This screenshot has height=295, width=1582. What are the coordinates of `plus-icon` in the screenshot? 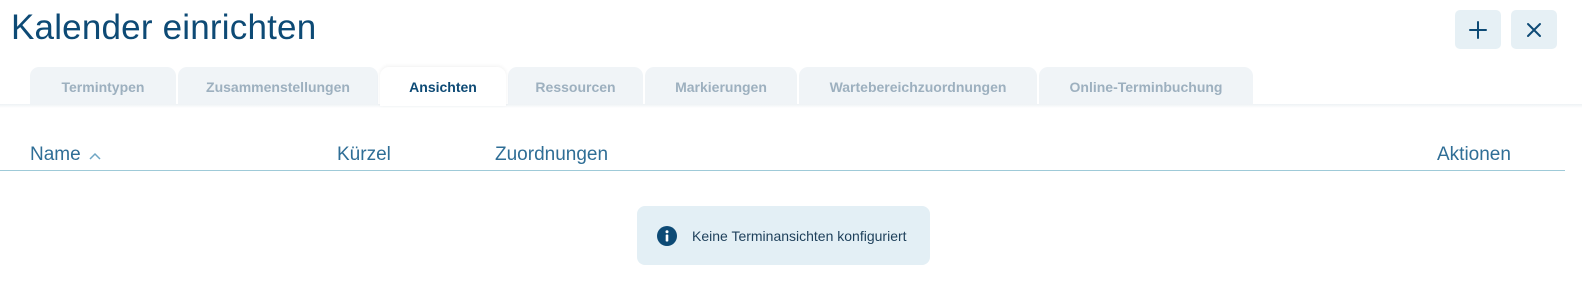 It's located at (1478, 29).